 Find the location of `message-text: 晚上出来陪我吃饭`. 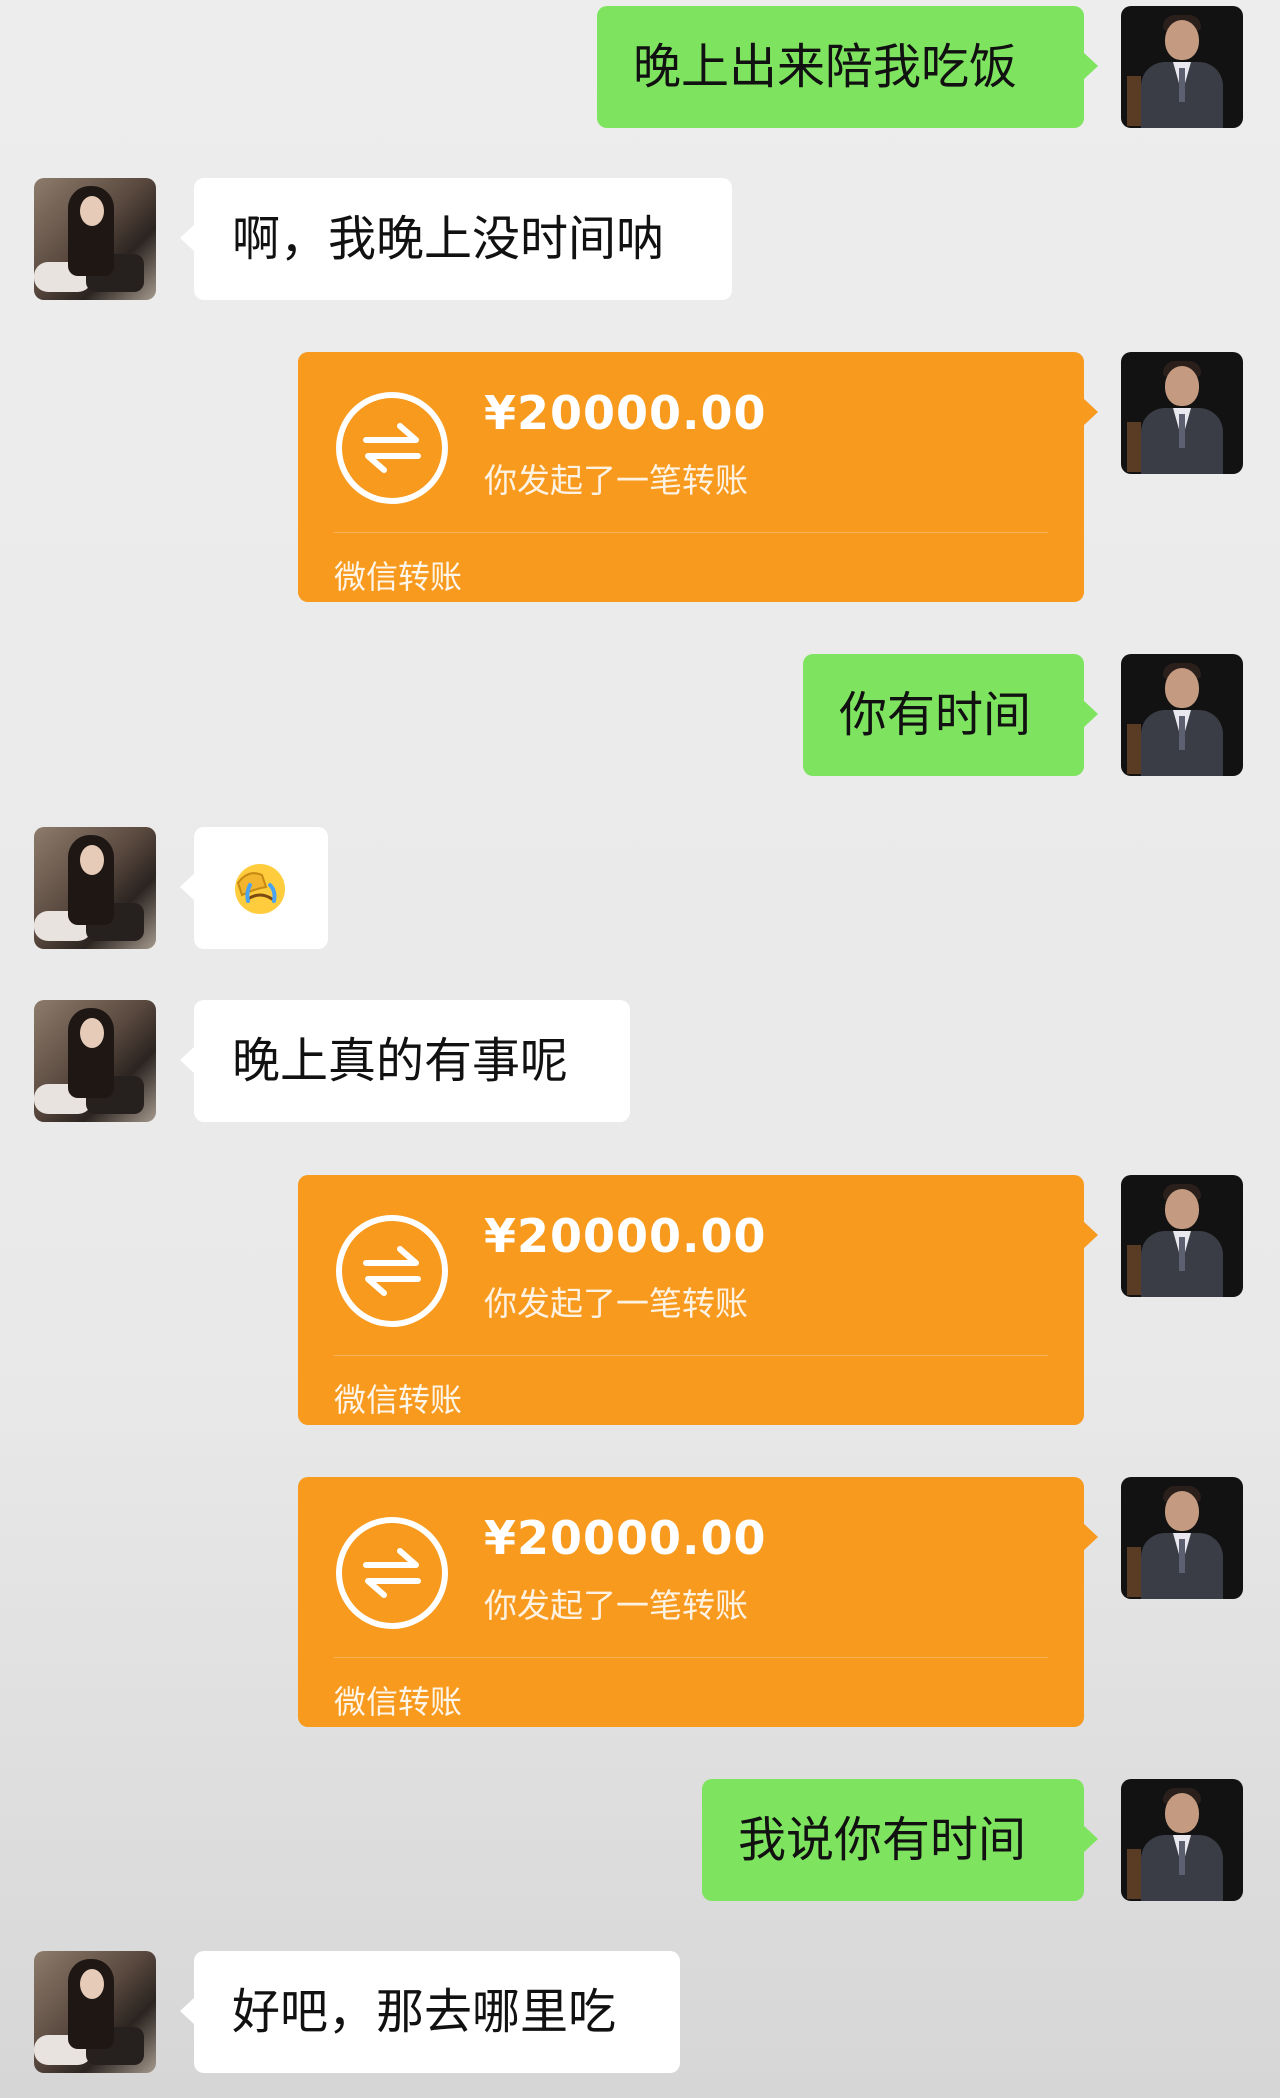

message-text: 晚上出来陪我吃饭 is located at coordinates (825, 67).